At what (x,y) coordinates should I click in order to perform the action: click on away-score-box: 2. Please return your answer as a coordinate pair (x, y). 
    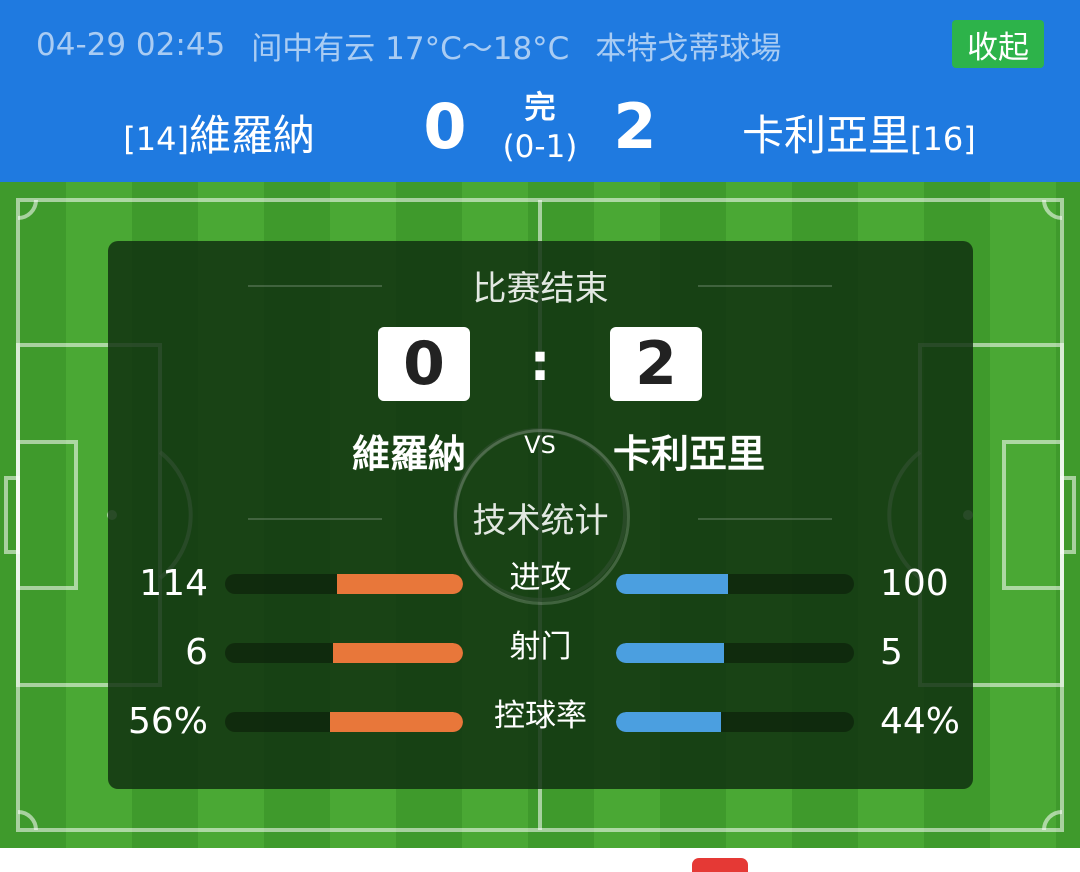
    Looking at the image, I should click on (656, 364).